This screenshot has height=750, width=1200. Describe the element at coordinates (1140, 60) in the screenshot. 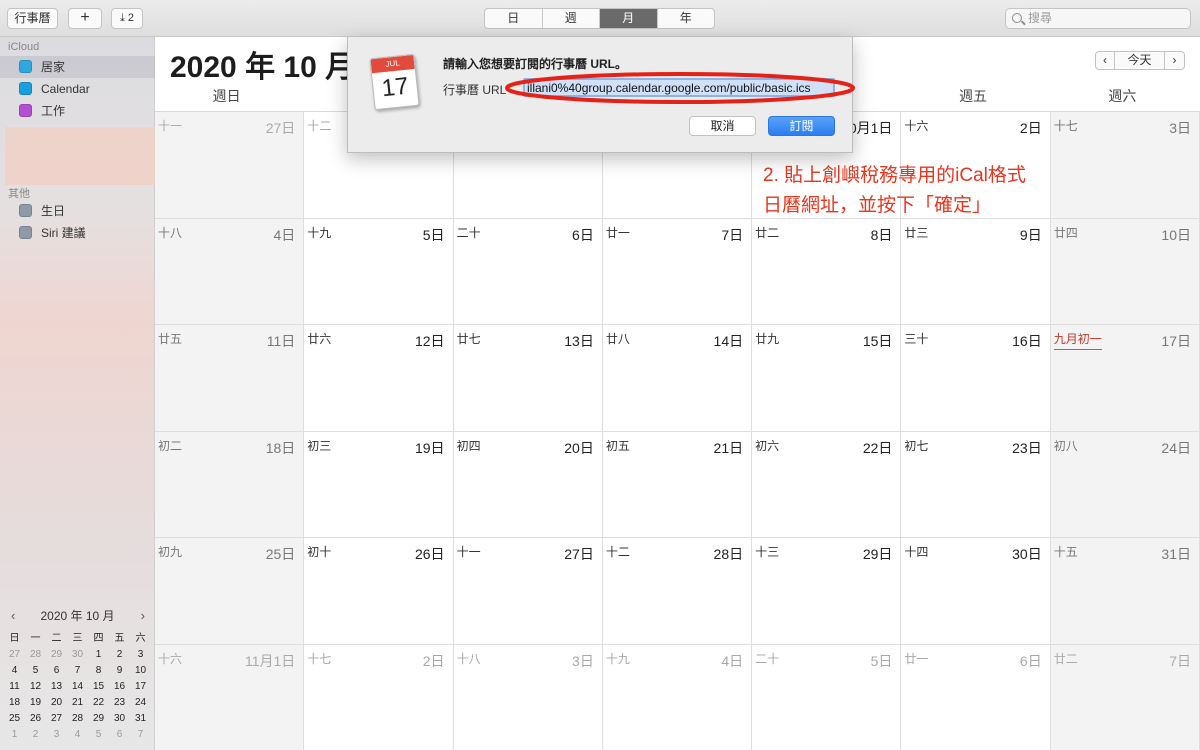

I see `today-button: 今天` at that location.